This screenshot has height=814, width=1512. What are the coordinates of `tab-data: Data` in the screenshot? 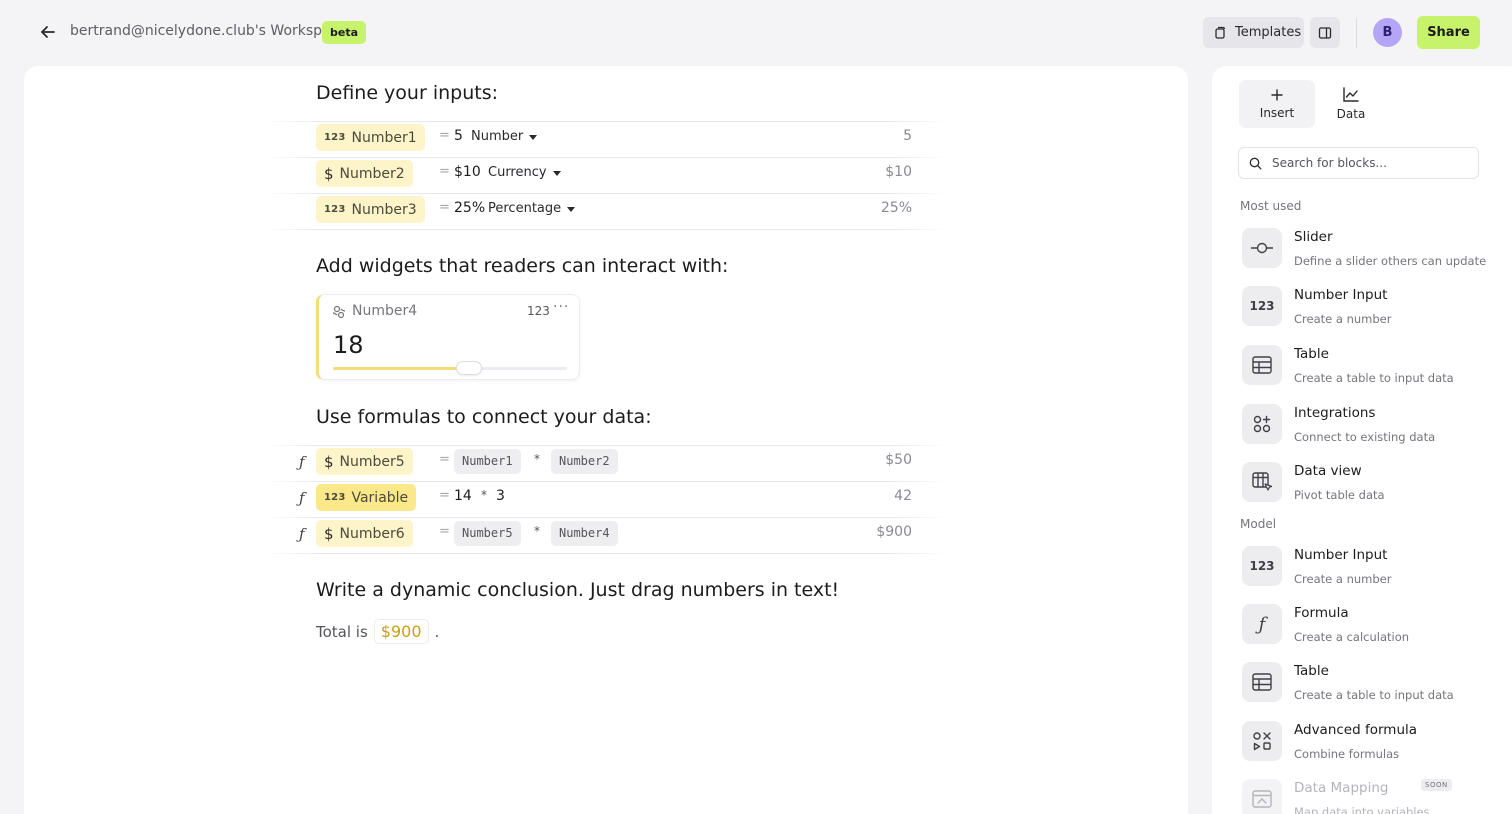 It's located at (1351, 104).